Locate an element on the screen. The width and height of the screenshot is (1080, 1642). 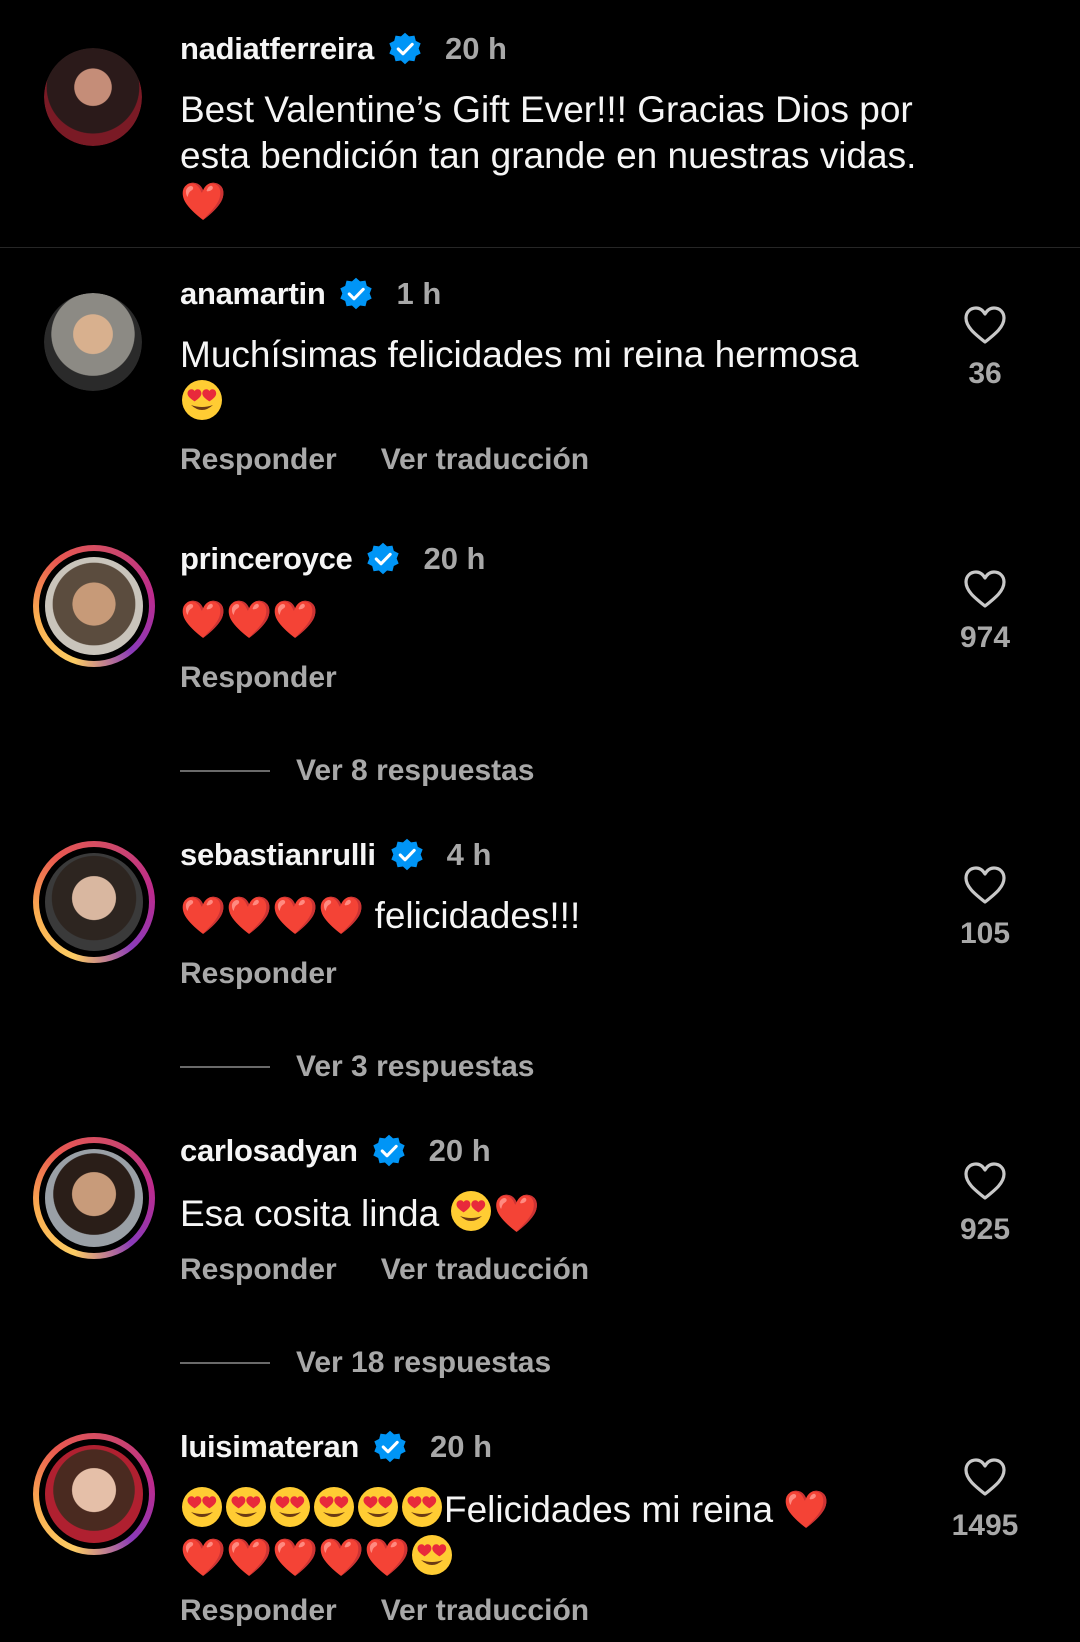
like-control: 1495 is located at coordinates (985, 1500).